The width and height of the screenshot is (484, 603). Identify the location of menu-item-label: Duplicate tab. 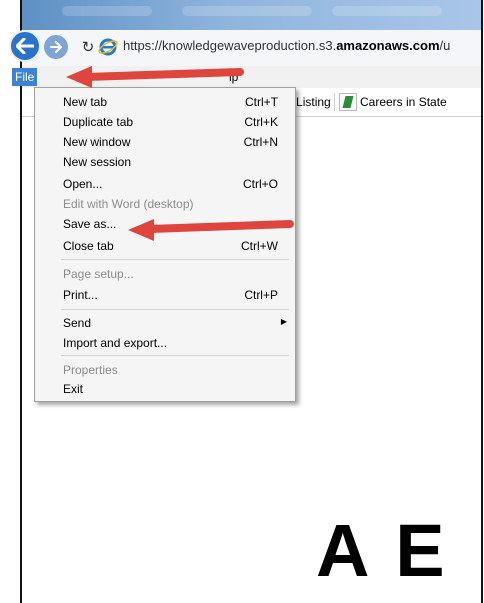
(98, 122).